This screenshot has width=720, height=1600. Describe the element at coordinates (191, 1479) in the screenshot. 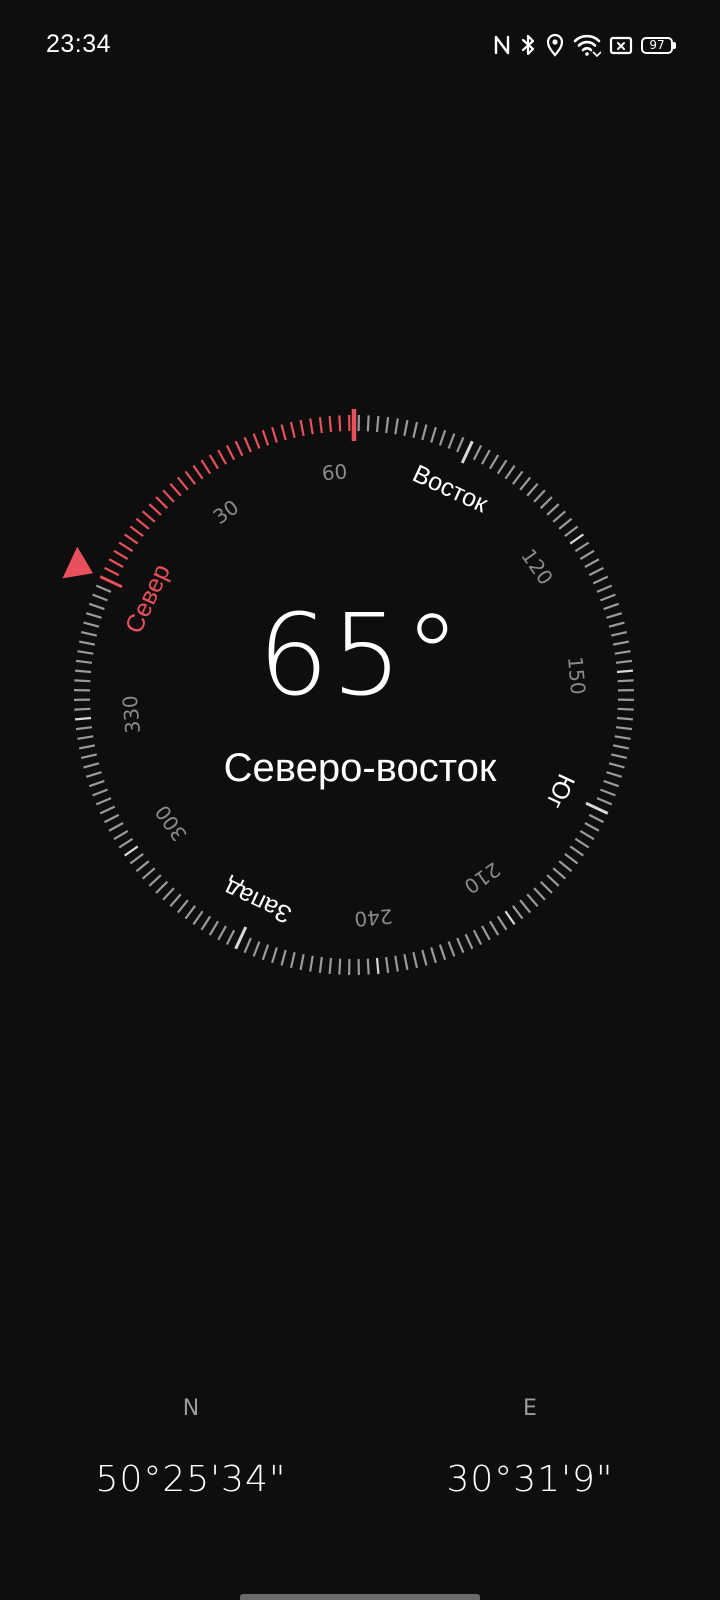

I see `latitude-value: 50°25'34"` at that location.